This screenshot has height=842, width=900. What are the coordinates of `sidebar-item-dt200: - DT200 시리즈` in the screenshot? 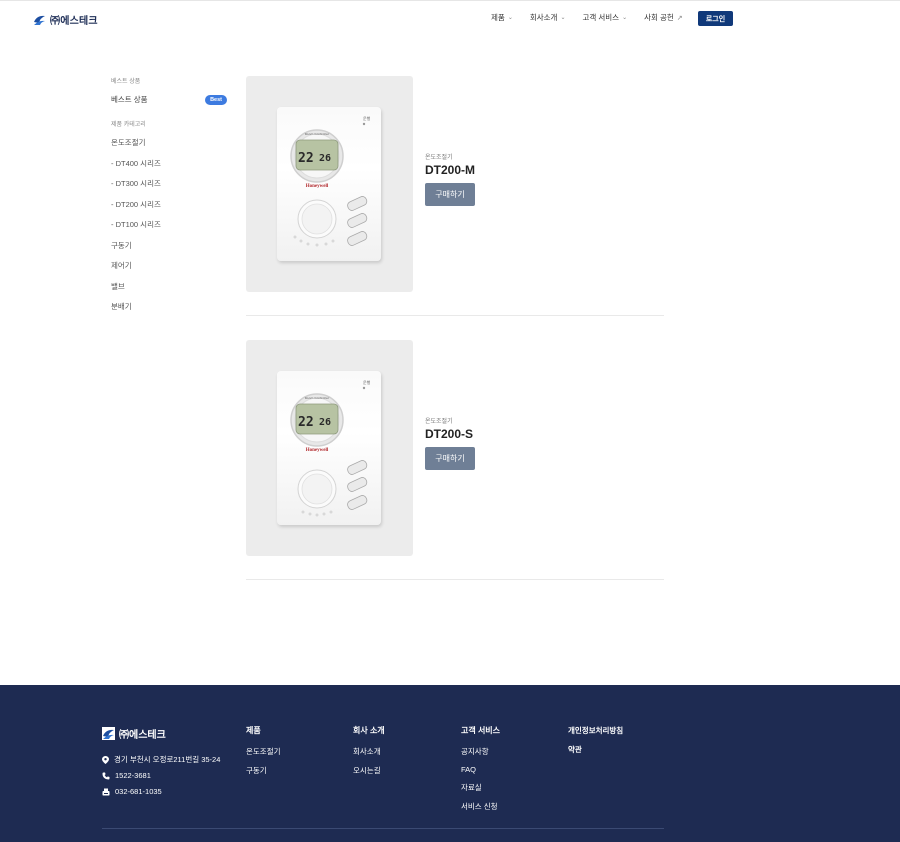 It's located at (169, 204).